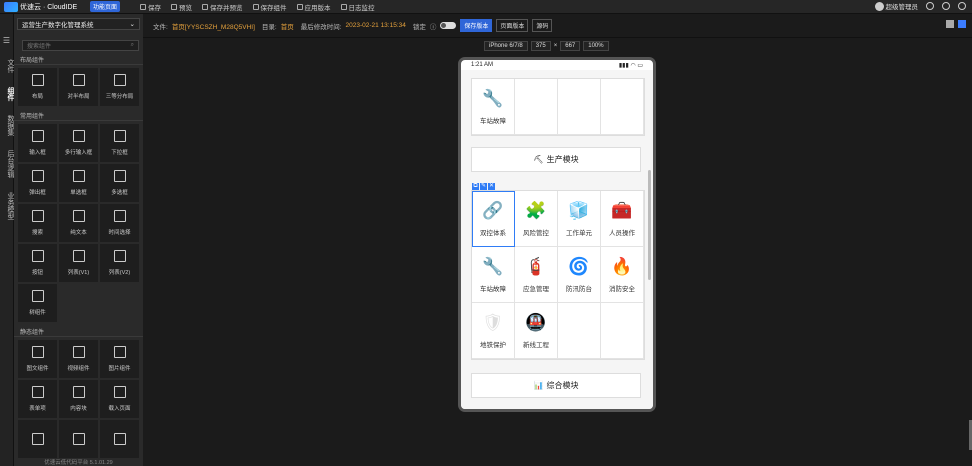  What do you see at coordinates (78, 87) in the screenshot?
I see `component-tile: 对半布局` at bounding box center [78, 87].